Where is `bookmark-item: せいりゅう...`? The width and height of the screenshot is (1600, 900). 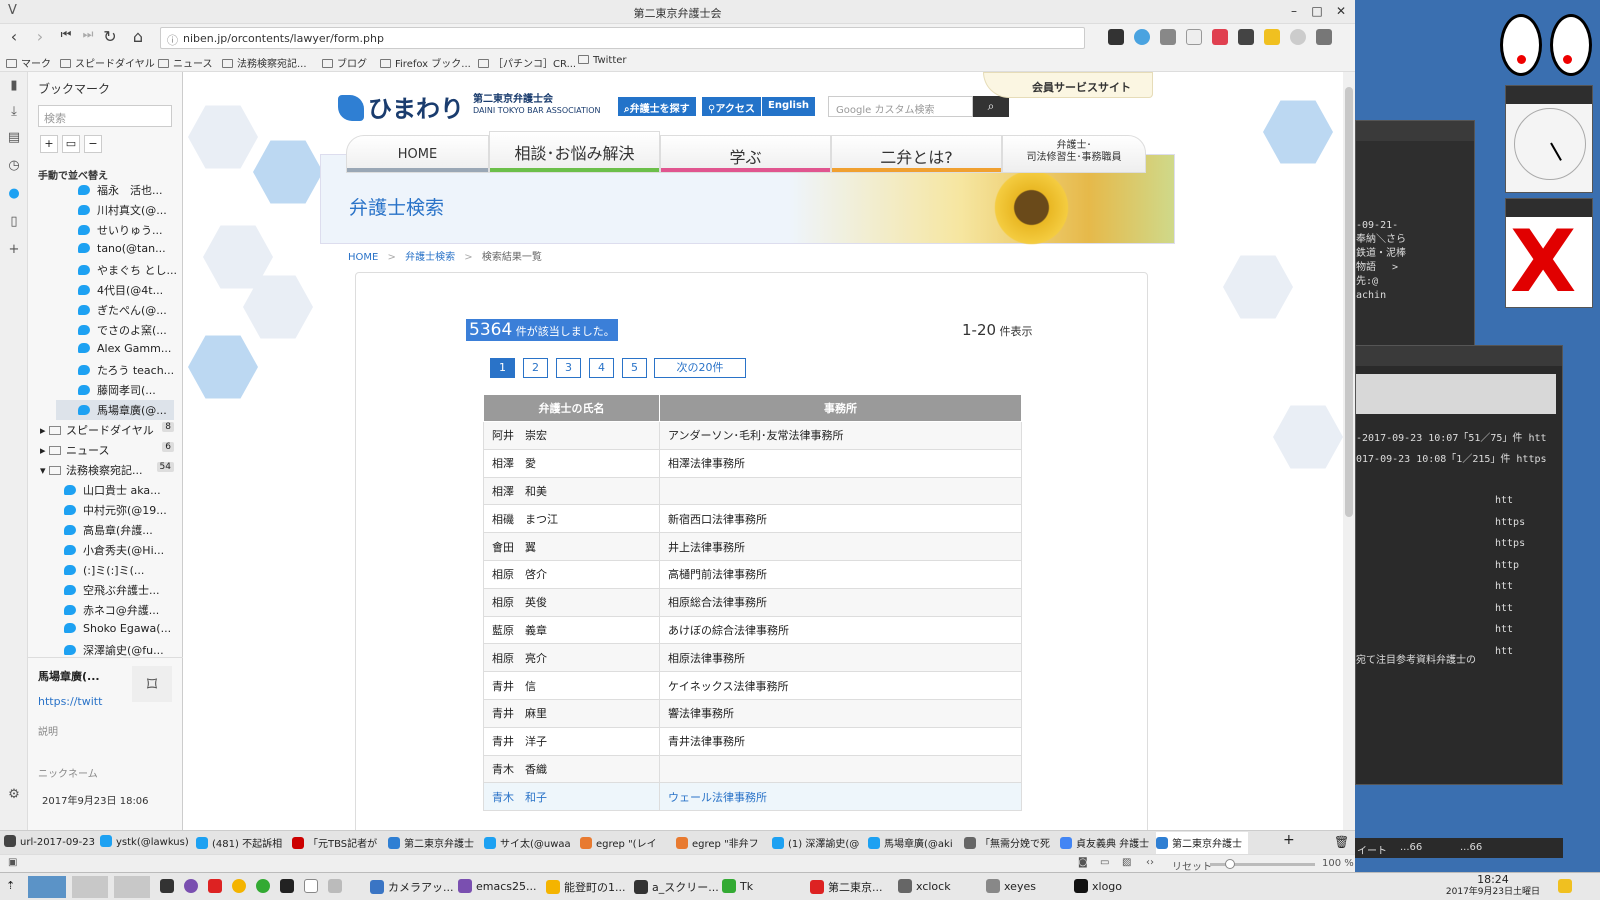 bookmark-item: せいりゅう... is located at coordinates (120, 232).